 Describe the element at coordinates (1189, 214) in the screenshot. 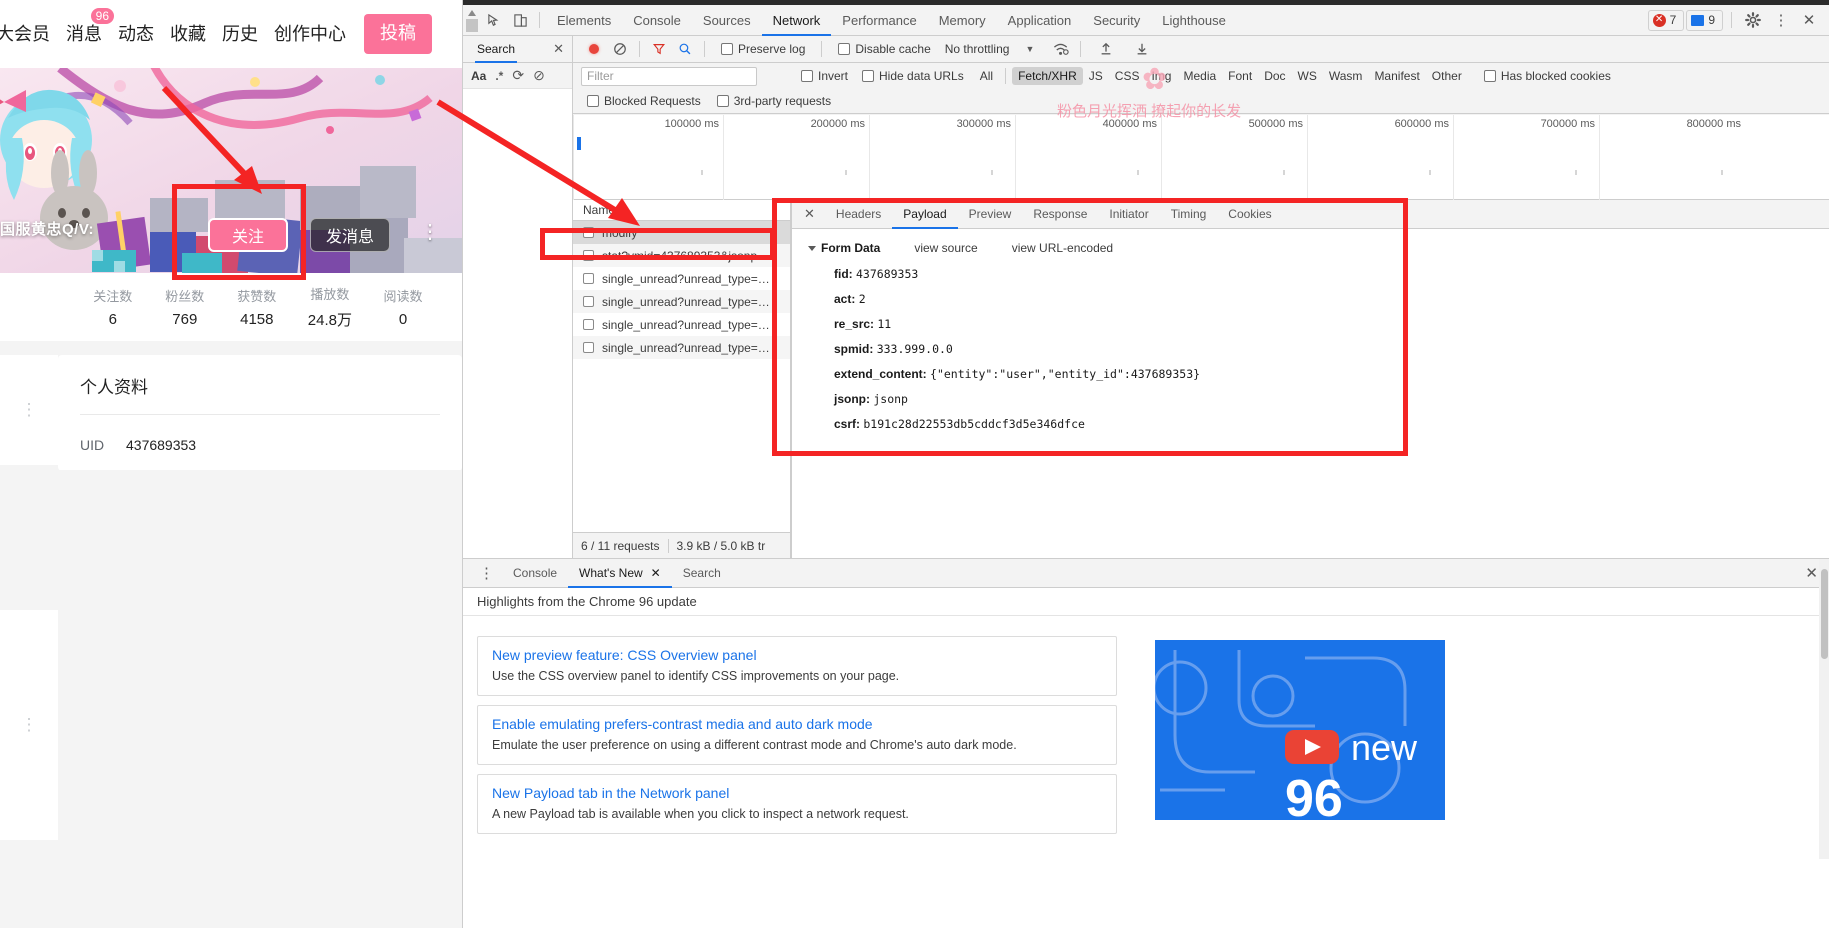

I see `tab-timing: Timing` at that location.